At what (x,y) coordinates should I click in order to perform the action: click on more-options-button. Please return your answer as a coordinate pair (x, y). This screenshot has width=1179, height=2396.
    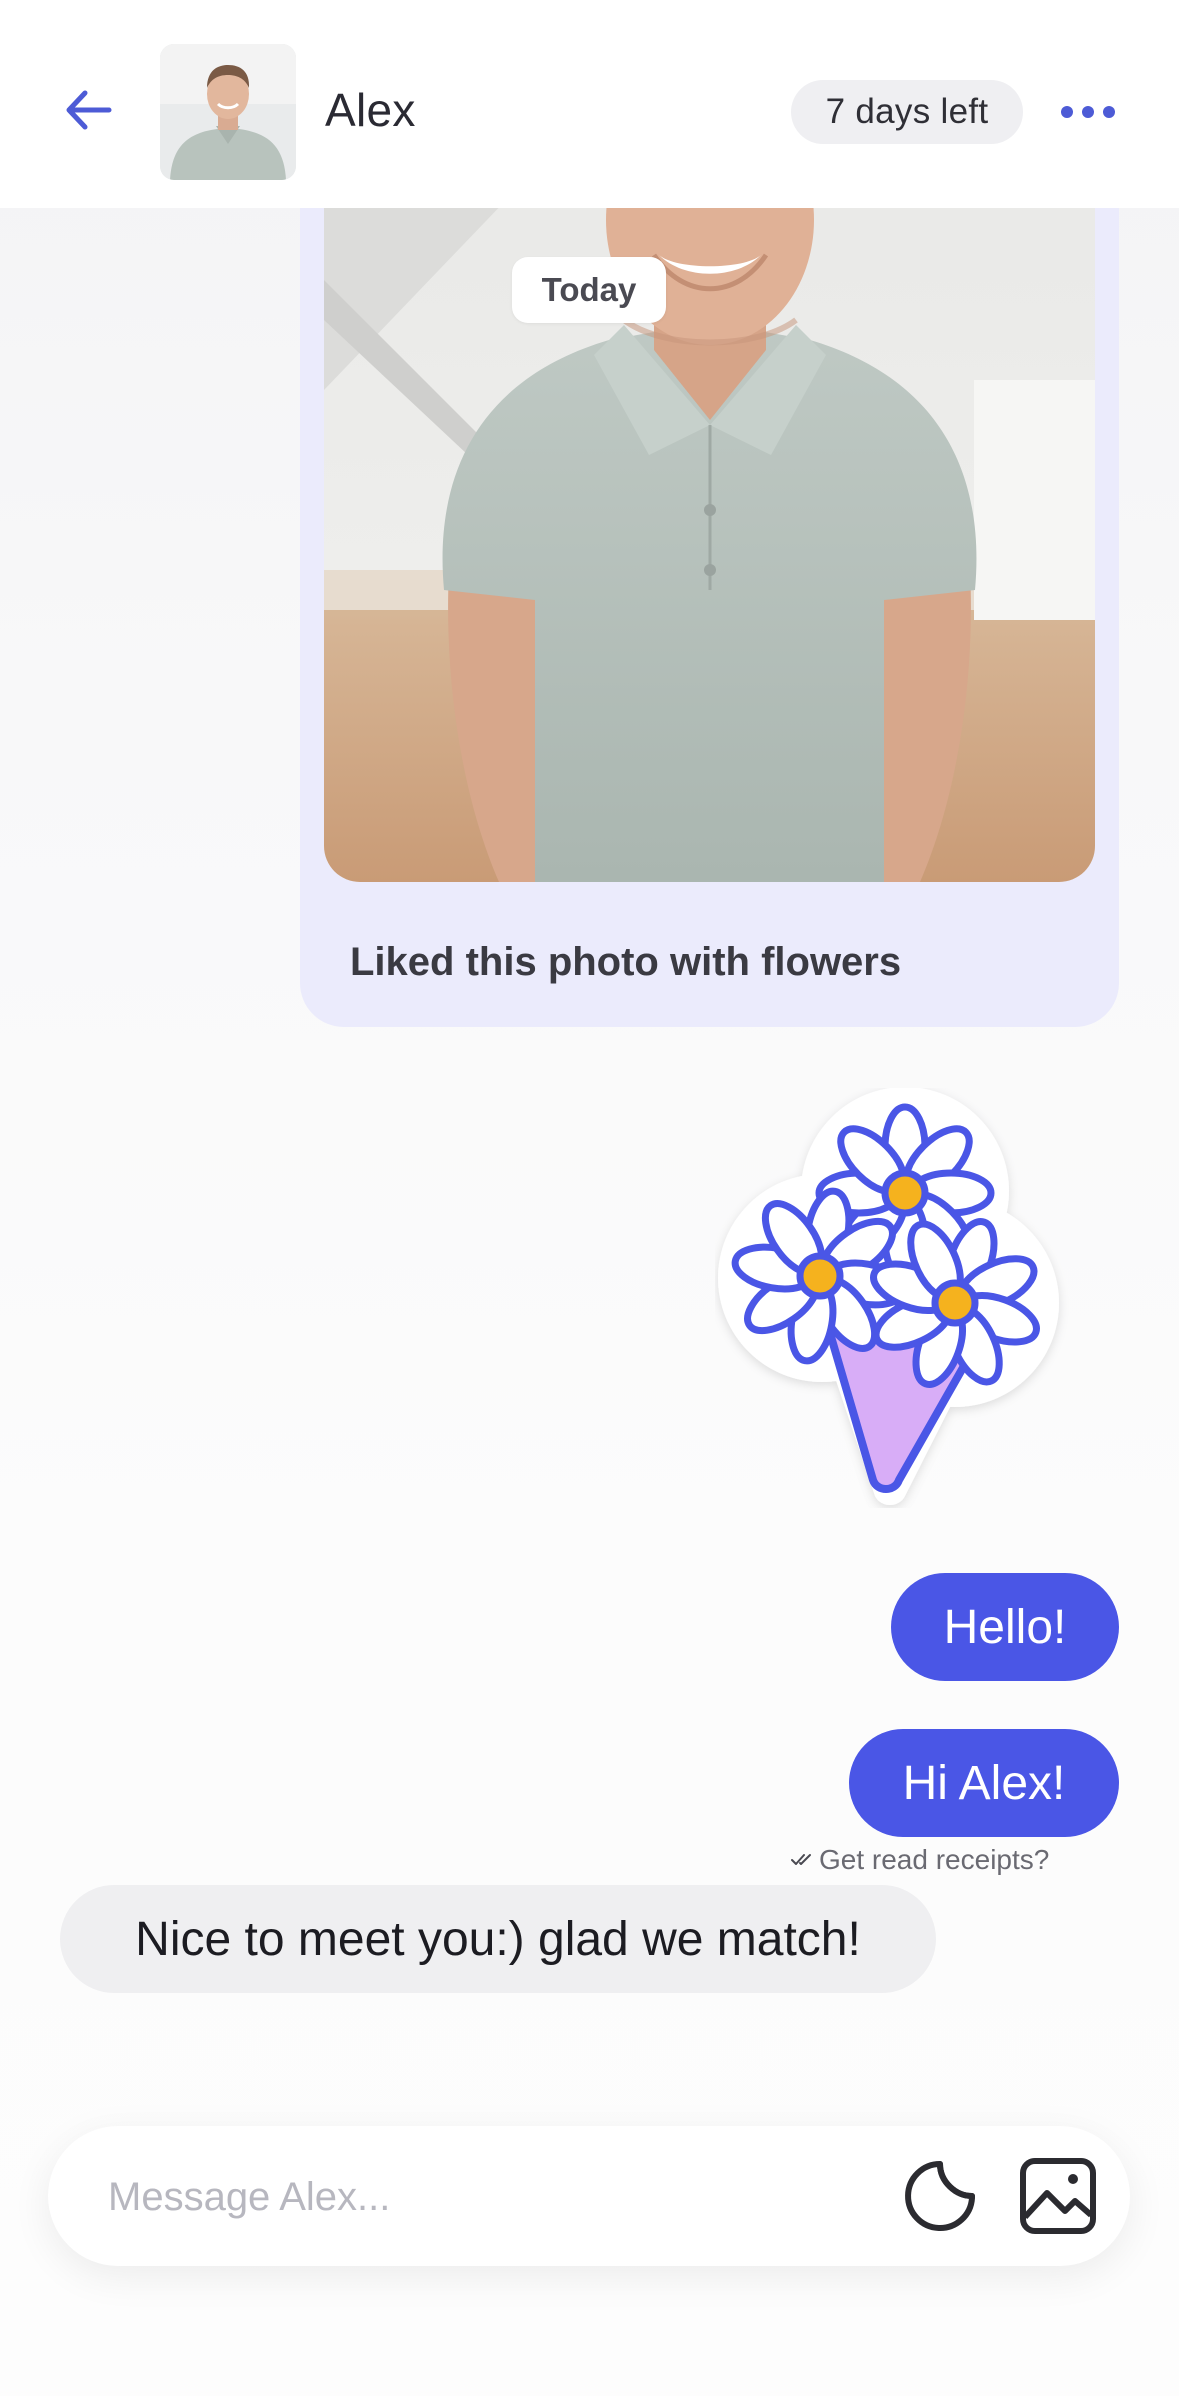
    Looking at the image, I should click on (1088, 112).